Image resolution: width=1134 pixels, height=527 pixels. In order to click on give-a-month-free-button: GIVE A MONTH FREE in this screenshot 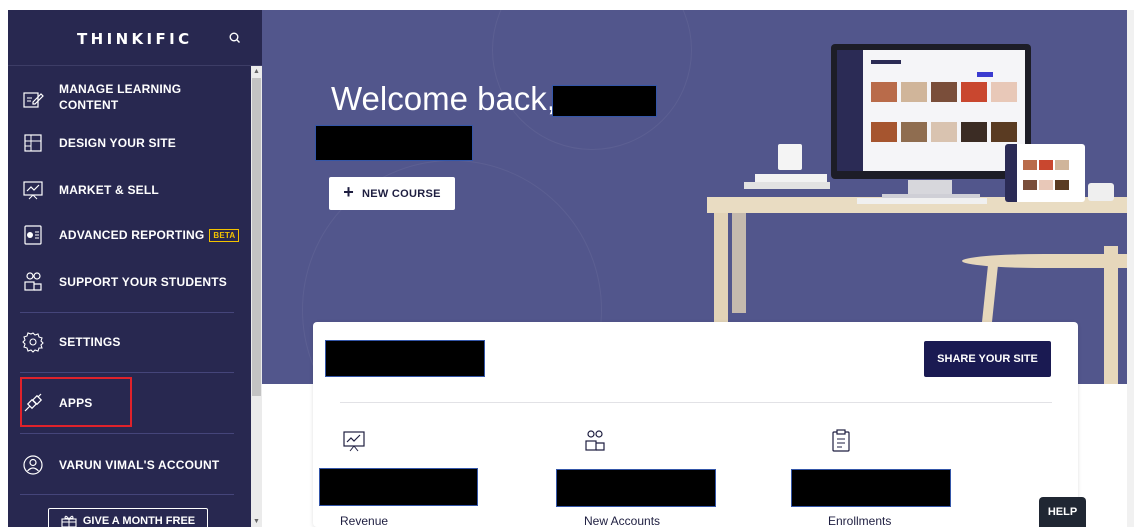, I will do `click(128, 517)`.